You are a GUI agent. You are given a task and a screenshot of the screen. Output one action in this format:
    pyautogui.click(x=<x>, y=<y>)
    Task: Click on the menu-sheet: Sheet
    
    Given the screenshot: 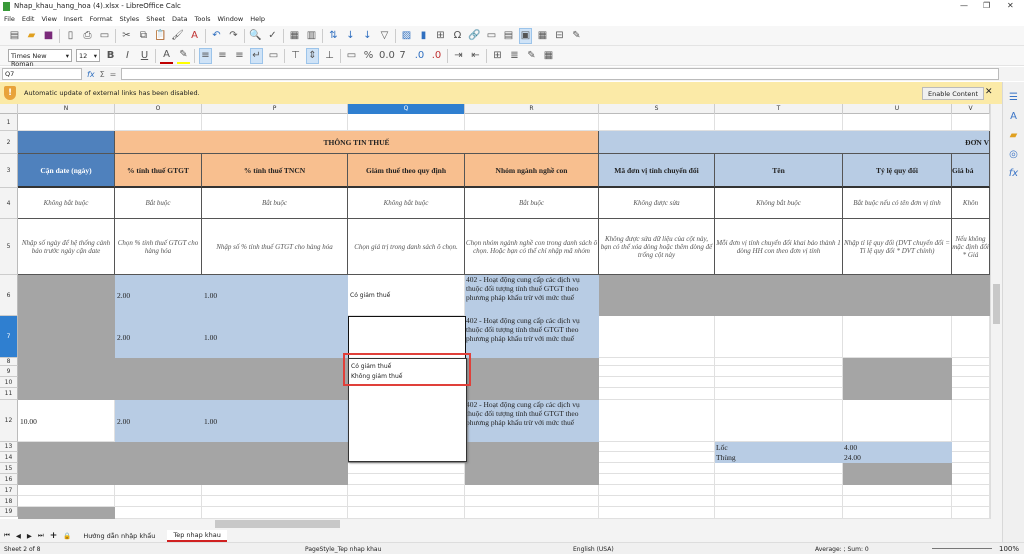 What is the action you would take?
    pyautogui.click(x=155, y=19)
    